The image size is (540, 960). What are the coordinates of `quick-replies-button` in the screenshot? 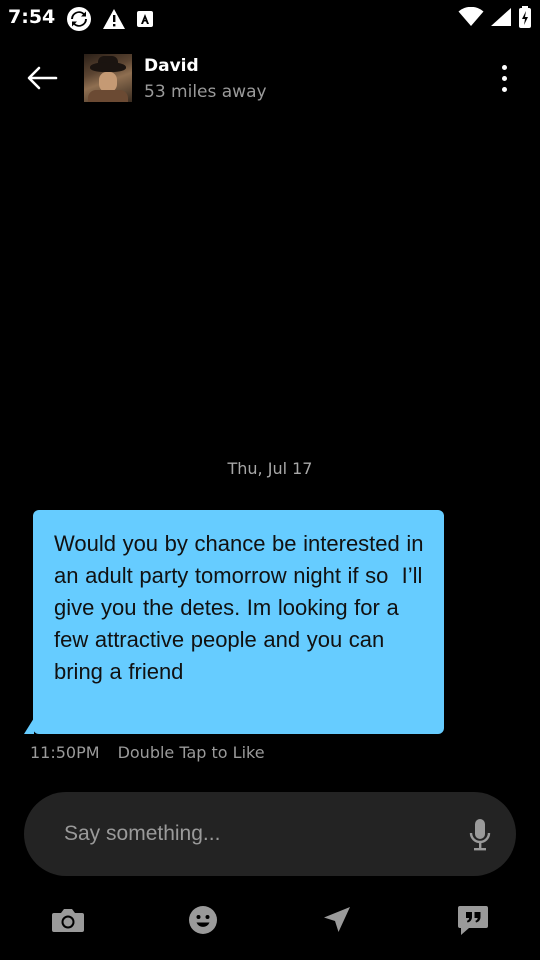 It's located at (473, 920).